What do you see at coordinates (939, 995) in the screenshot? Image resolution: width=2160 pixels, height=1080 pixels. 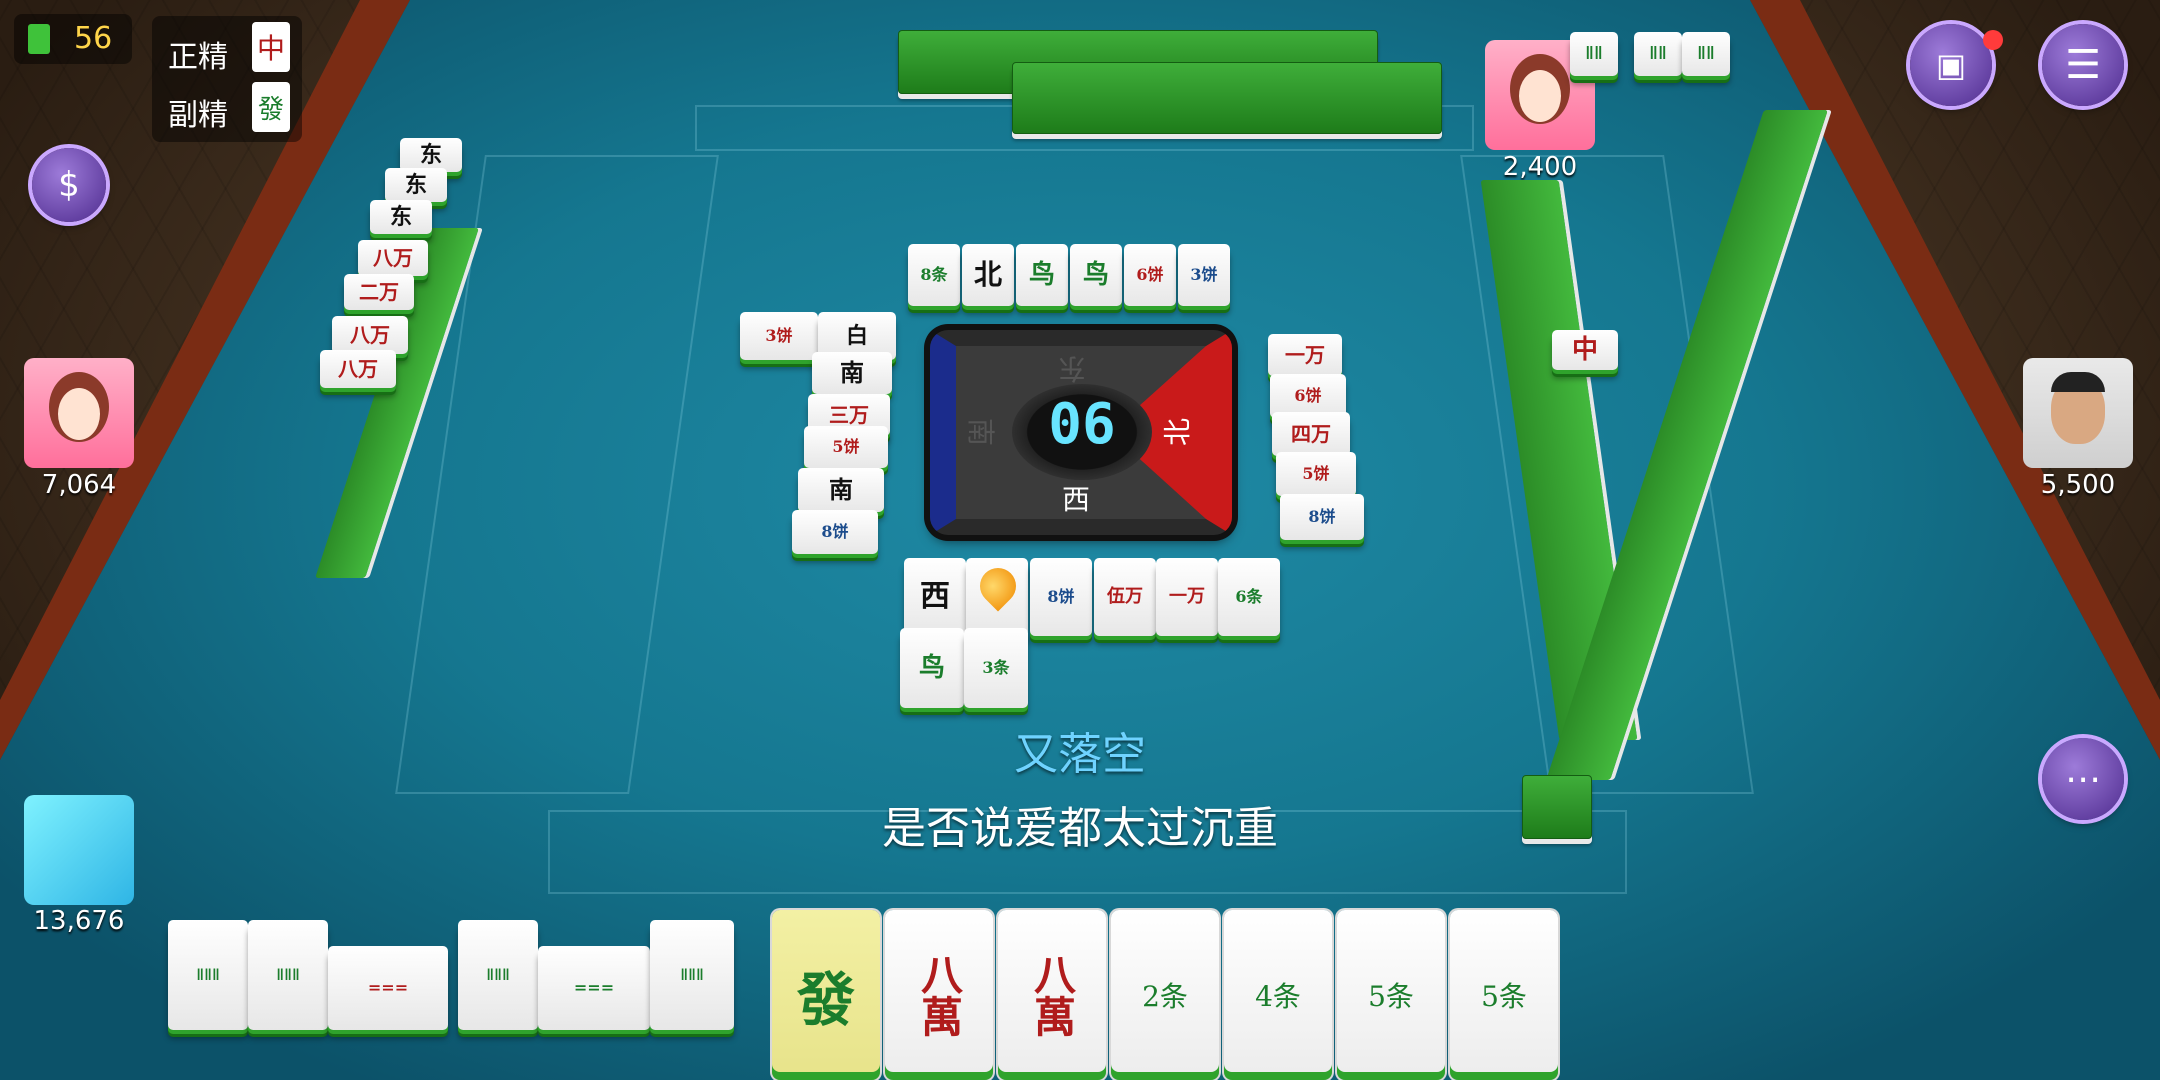 I see `hand-tile-2: 八萬` at bounding box center [939, 995].